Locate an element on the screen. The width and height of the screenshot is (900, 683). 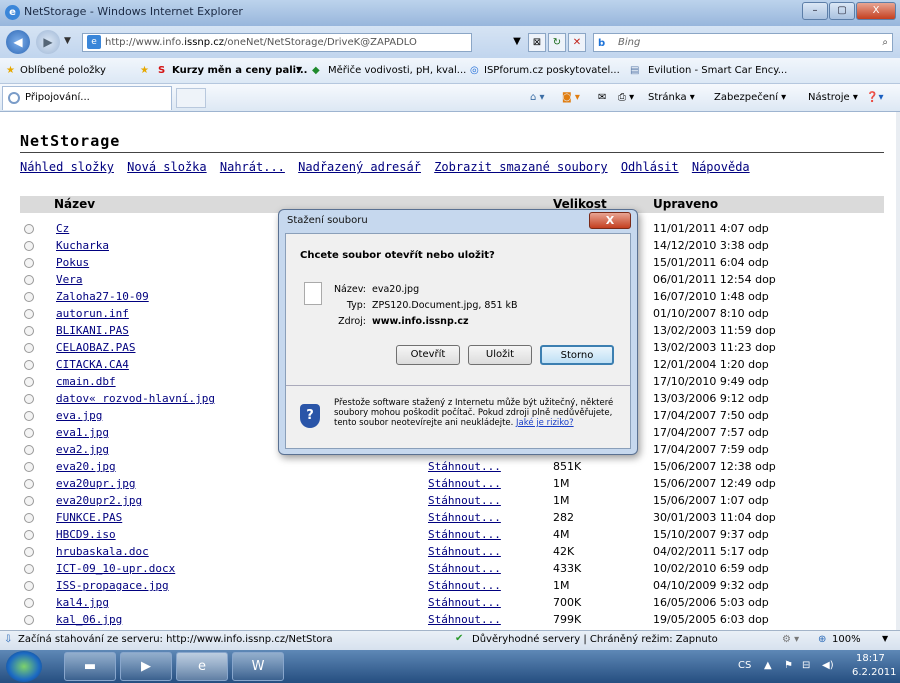
file-name-link: eva2.jpg is located at coordinates (82, 449).